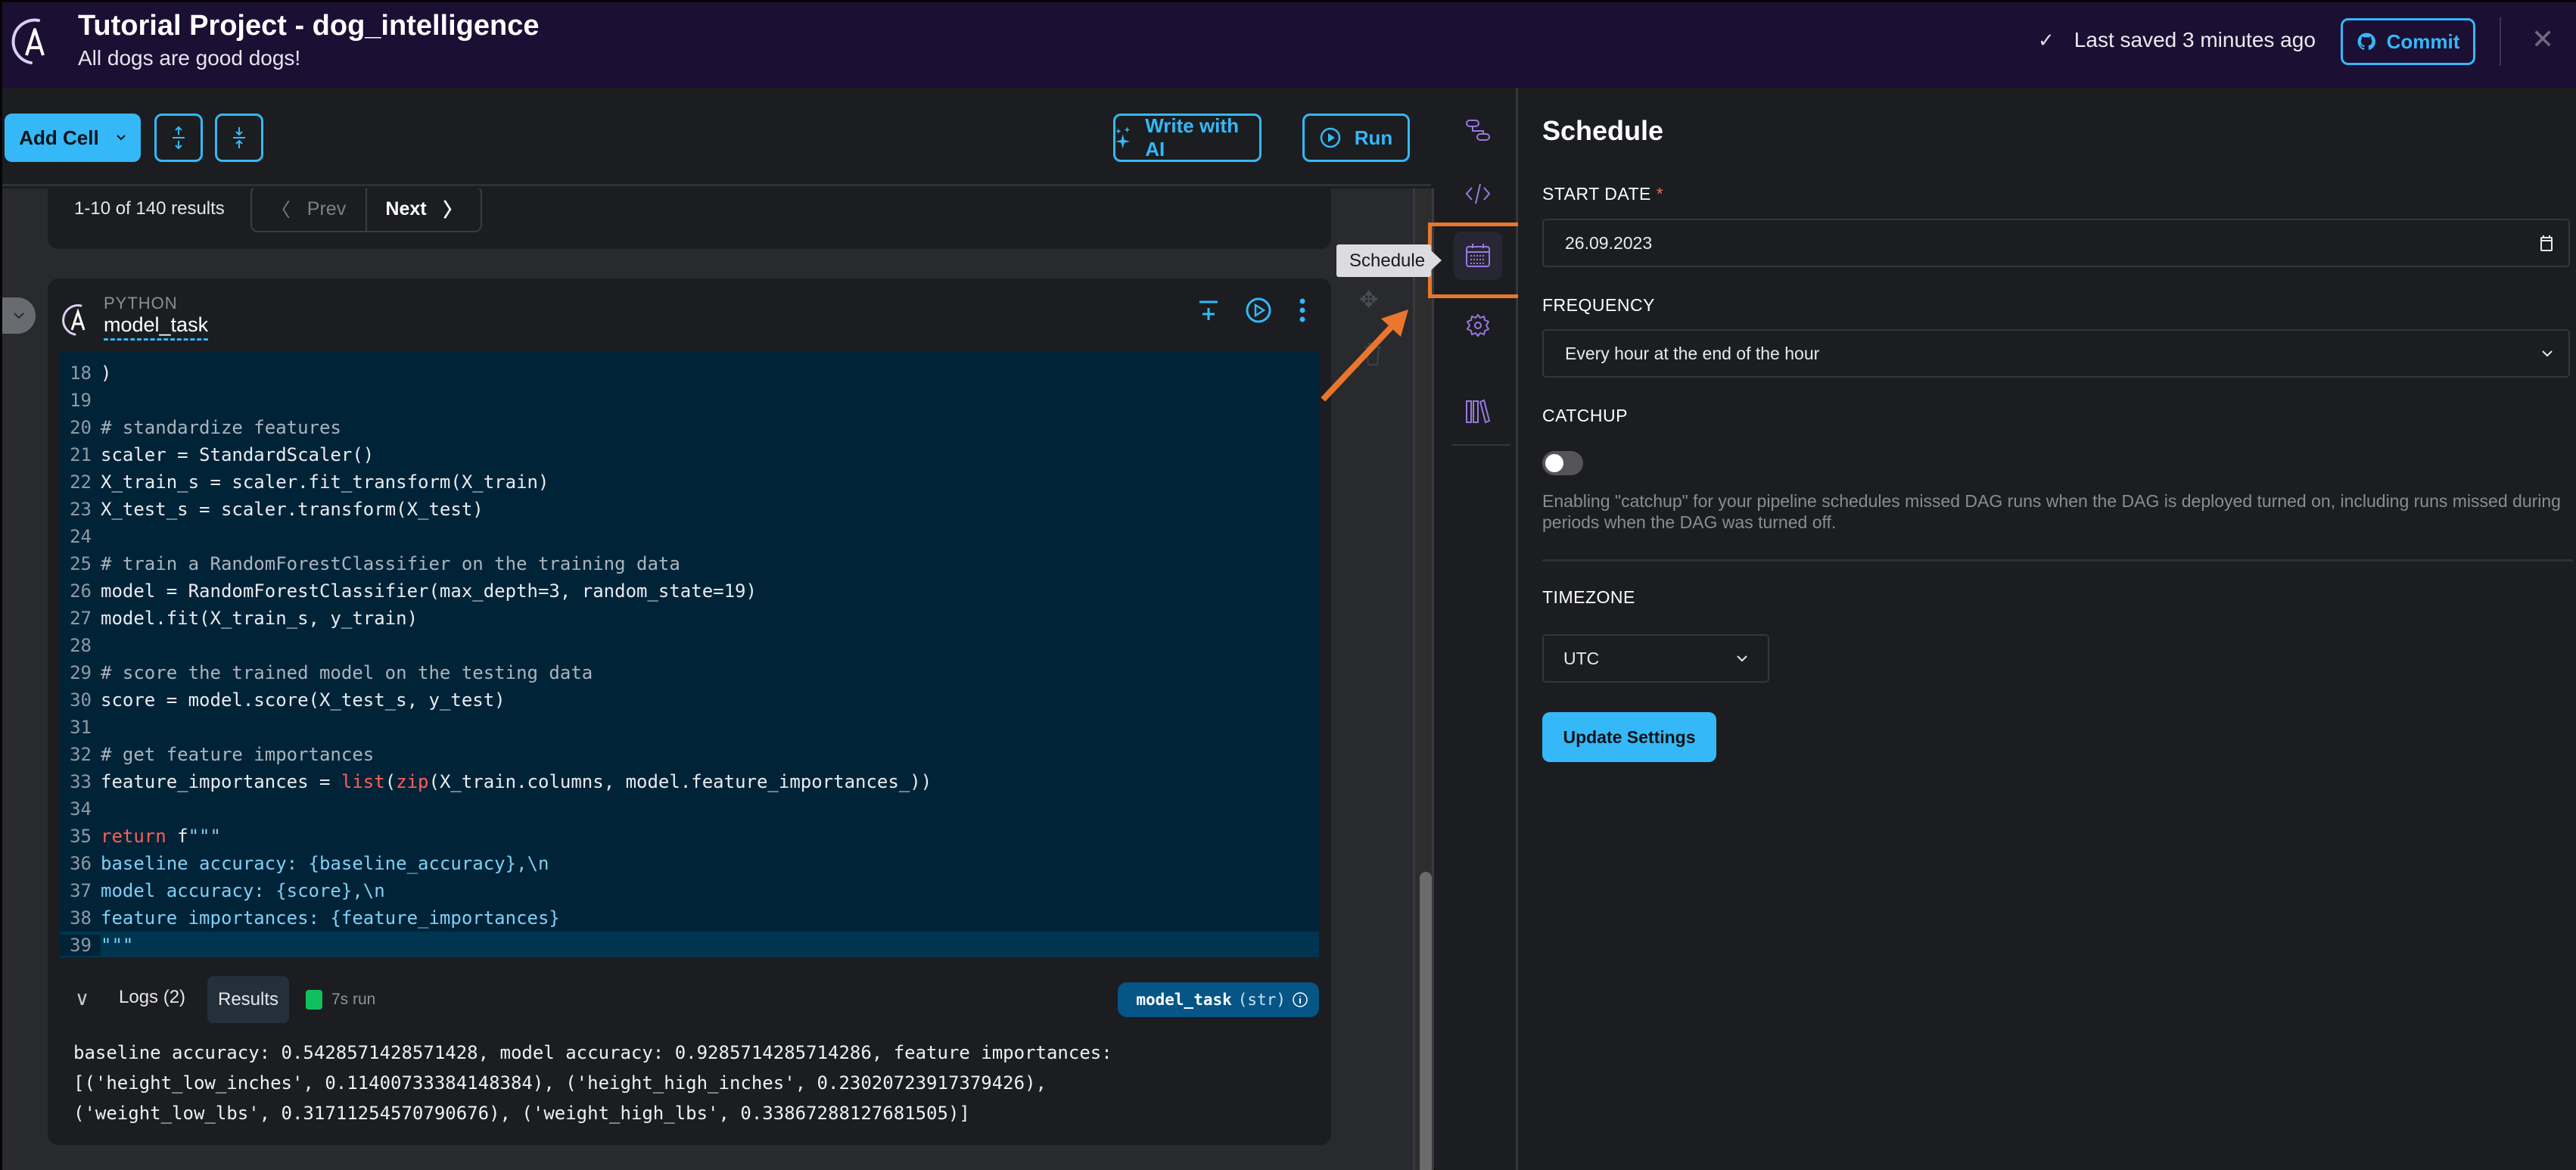 Image resolution: width=2576 pixels, height=1170 pixels. I want to click on line-number: 19, so click(81, 400).